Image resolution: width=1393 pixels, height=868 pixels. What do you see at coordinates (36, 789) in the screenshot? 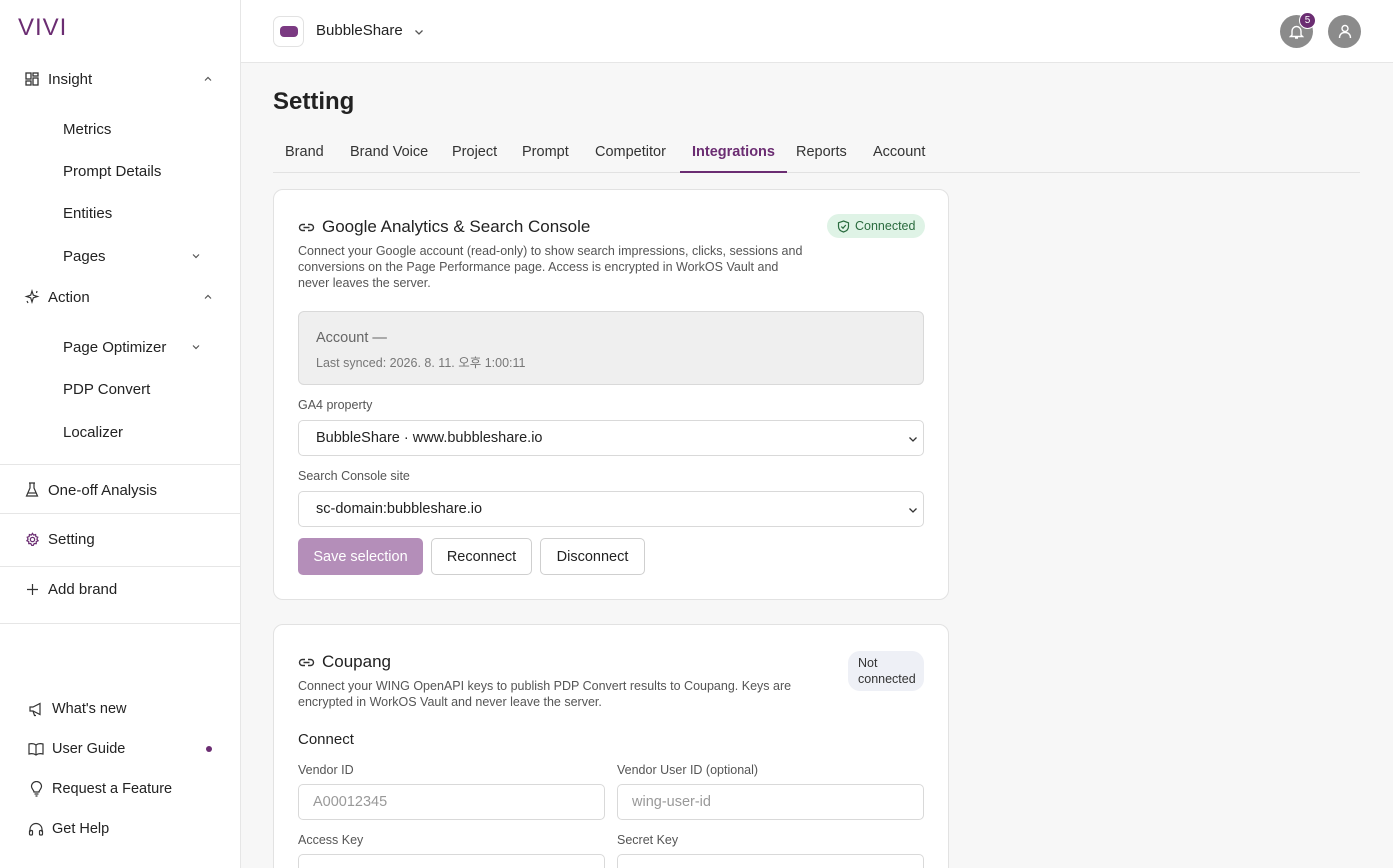
I see `lightbulb-icon` at bounding box center [36, 789].